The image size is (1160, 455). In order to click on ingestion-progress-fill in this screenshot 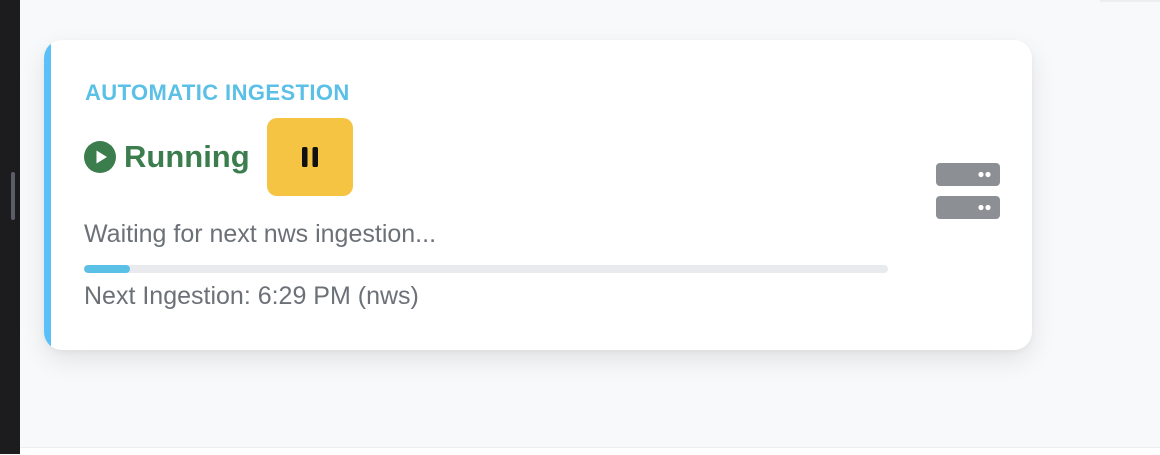, I will do `click(107, 269)`.